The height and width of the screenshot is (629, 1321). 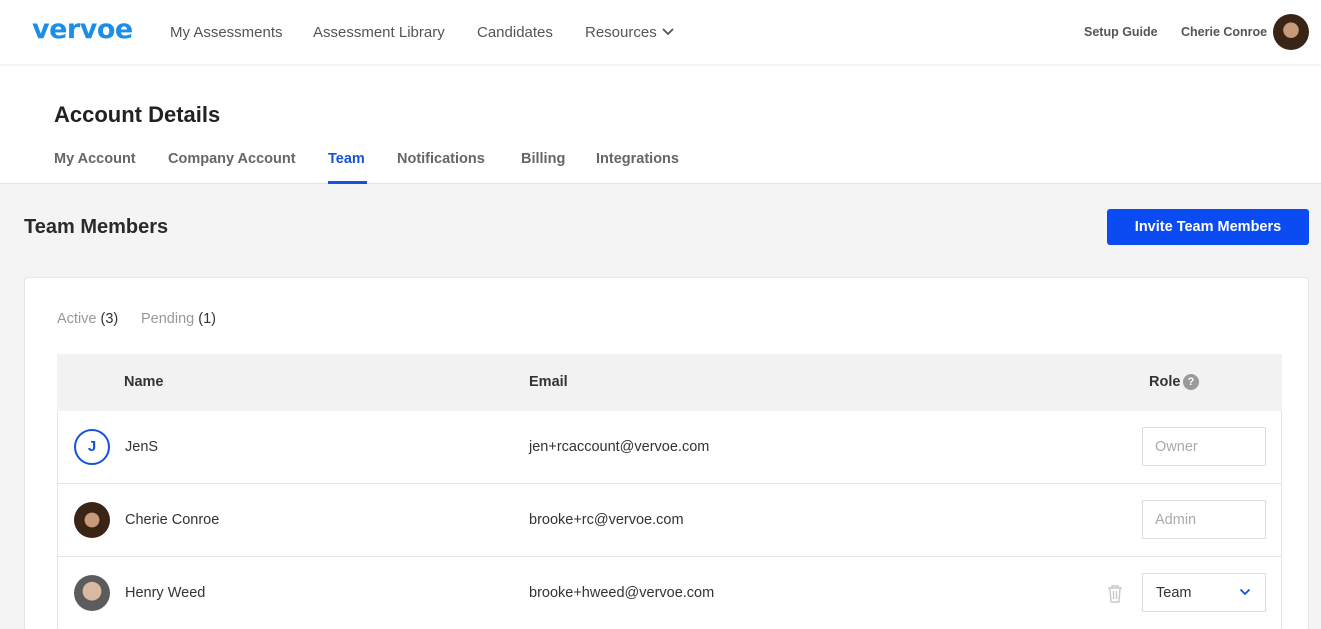 I want to click on page-title: Account Details, so click(x=137, y=114).